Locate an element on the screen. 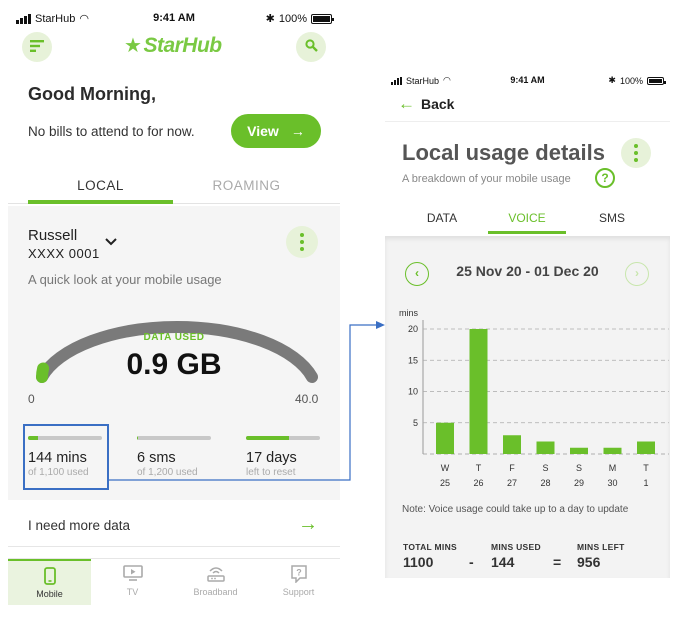  filter-menu-button is located at coordinates (37, 47).